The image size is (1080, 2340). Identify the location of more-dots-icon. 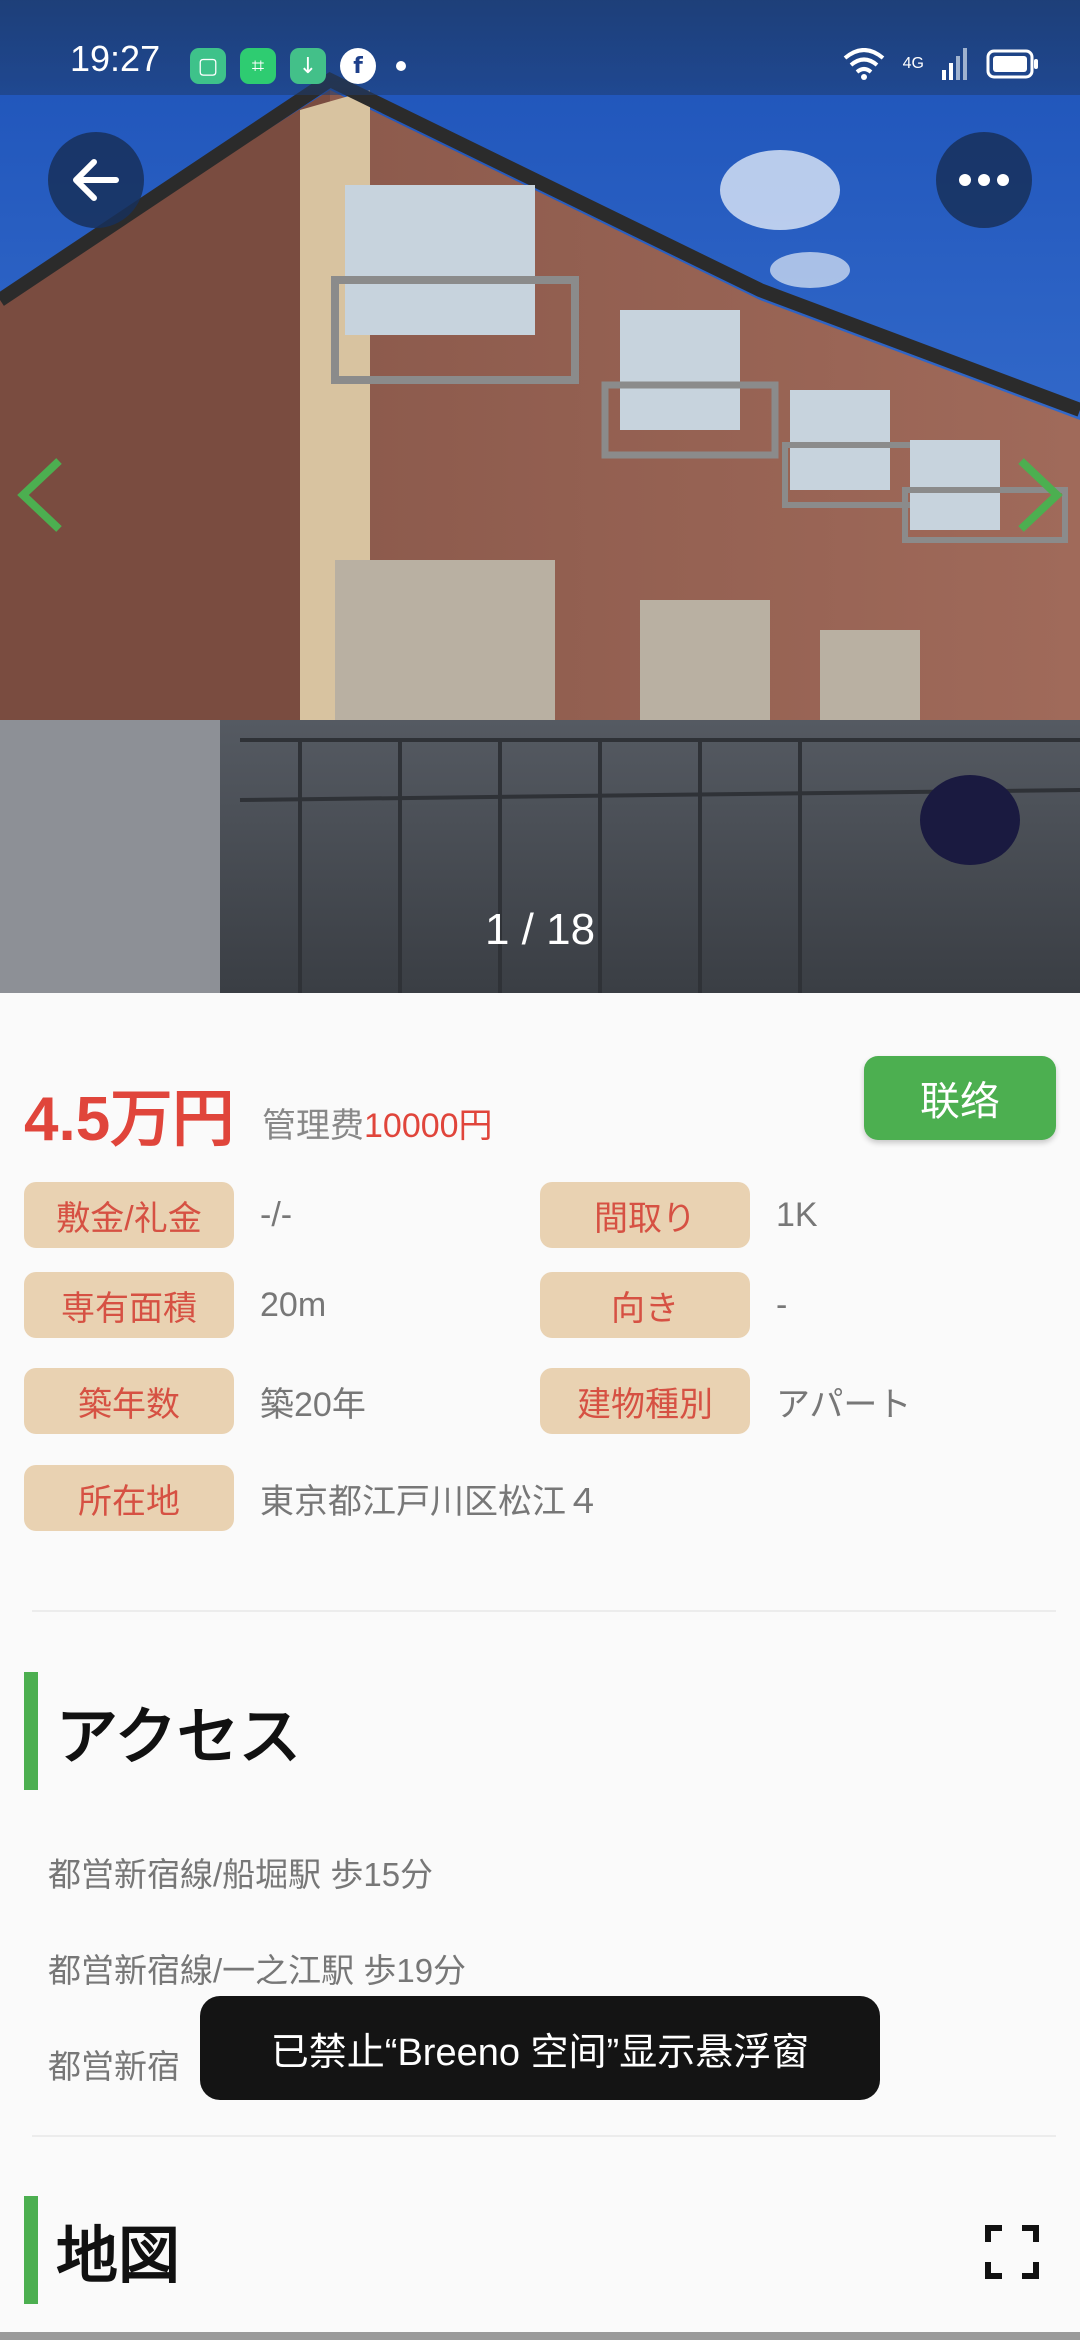
(984, 180).